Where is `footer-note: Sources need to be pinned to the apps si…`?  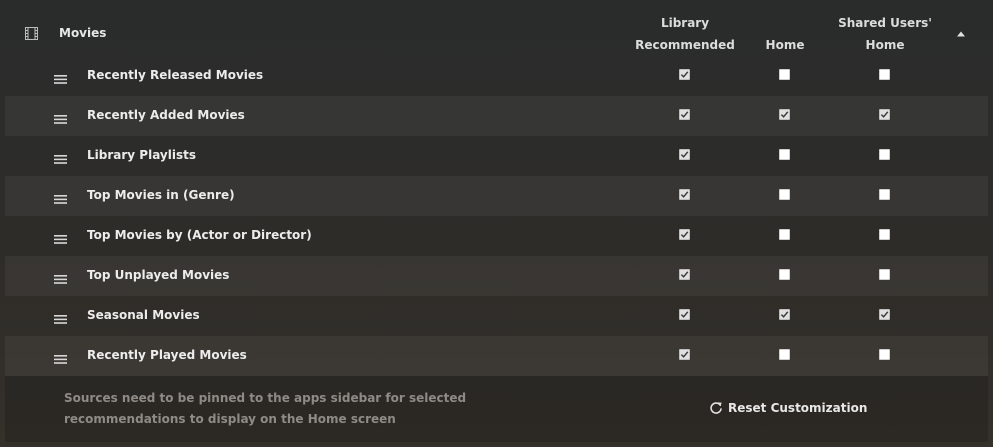
footer-note: Sources need to be pinned to the apps si… is located at coordinates (265, 408).